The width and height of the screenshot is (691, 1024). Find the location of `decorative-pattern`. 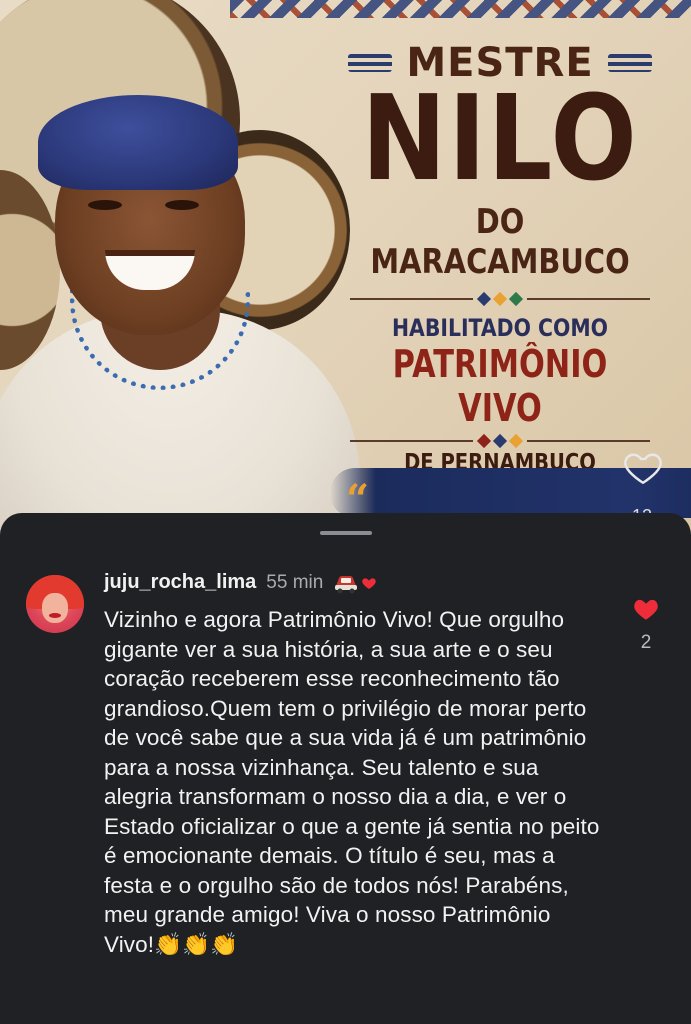

decorative-pattern is located at coordinates (460, 9).